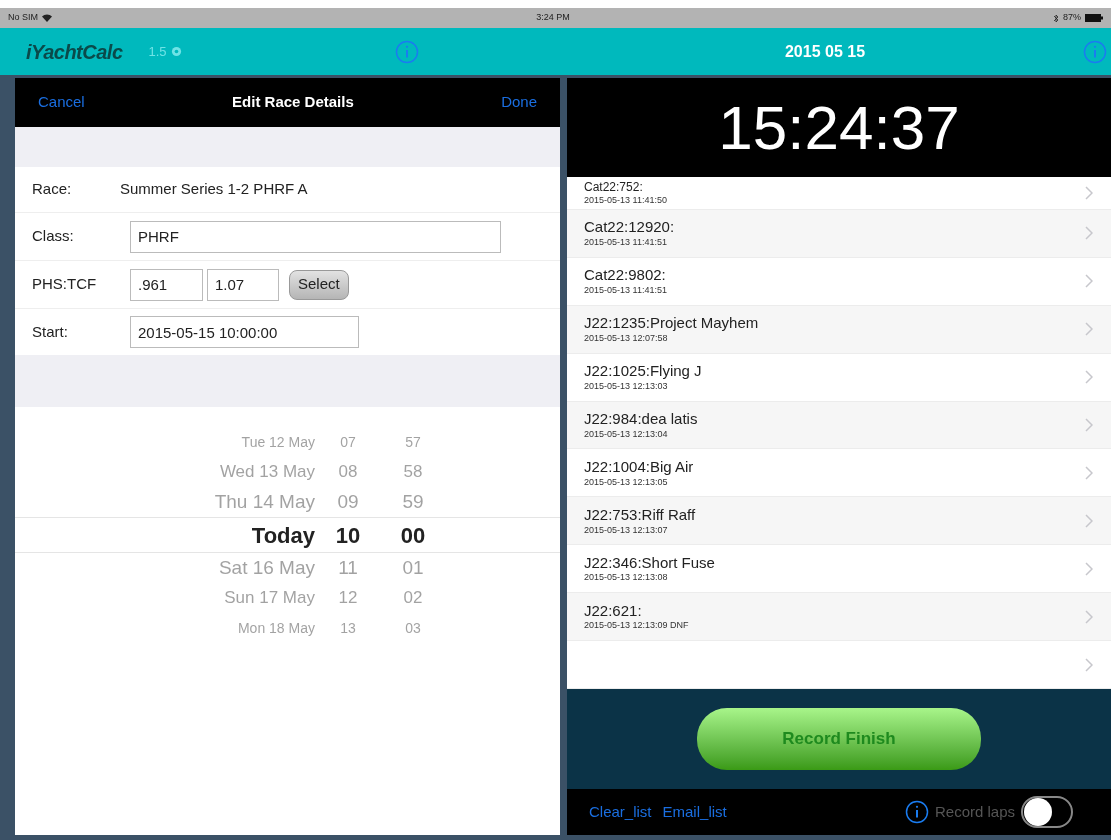 The image size is (1111, 840). I want to click on date-picker: Tue 12 May 07 57 Wed 13 May 08 58 Thu 14 May 09 59 Today 10 00 Sat 16 May 11 01 Sun 17 May 12 02 Mon 18 May 13 03, so click(287, 525).